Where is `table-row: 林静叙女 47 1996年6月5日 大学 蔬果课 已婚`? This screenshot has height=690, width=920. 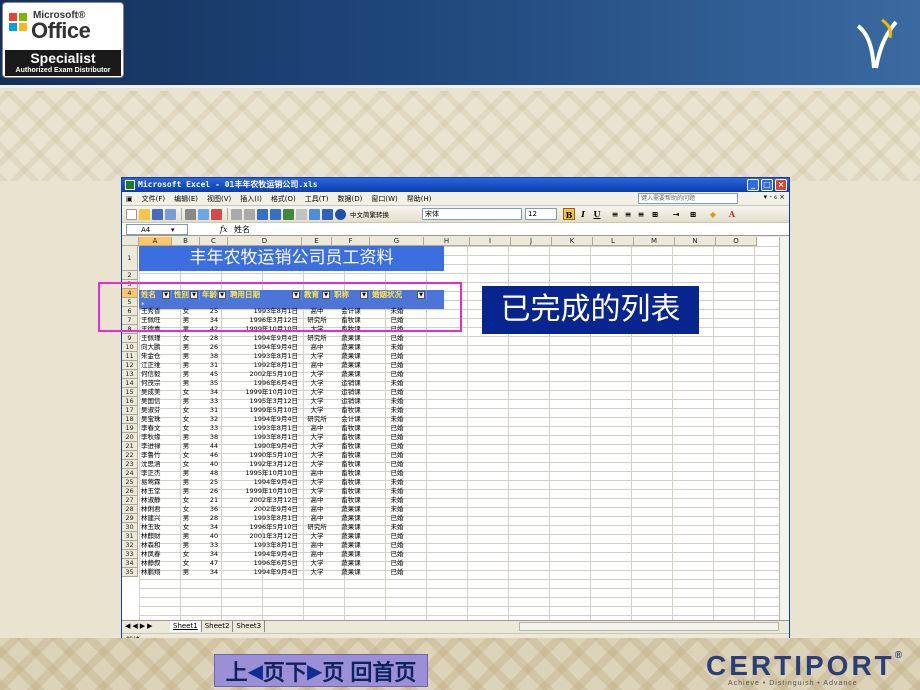
table-row: 林静叙女 47 1996年6月5日 大学 蔬果课 已婚 is located at coordinates (281, 563).